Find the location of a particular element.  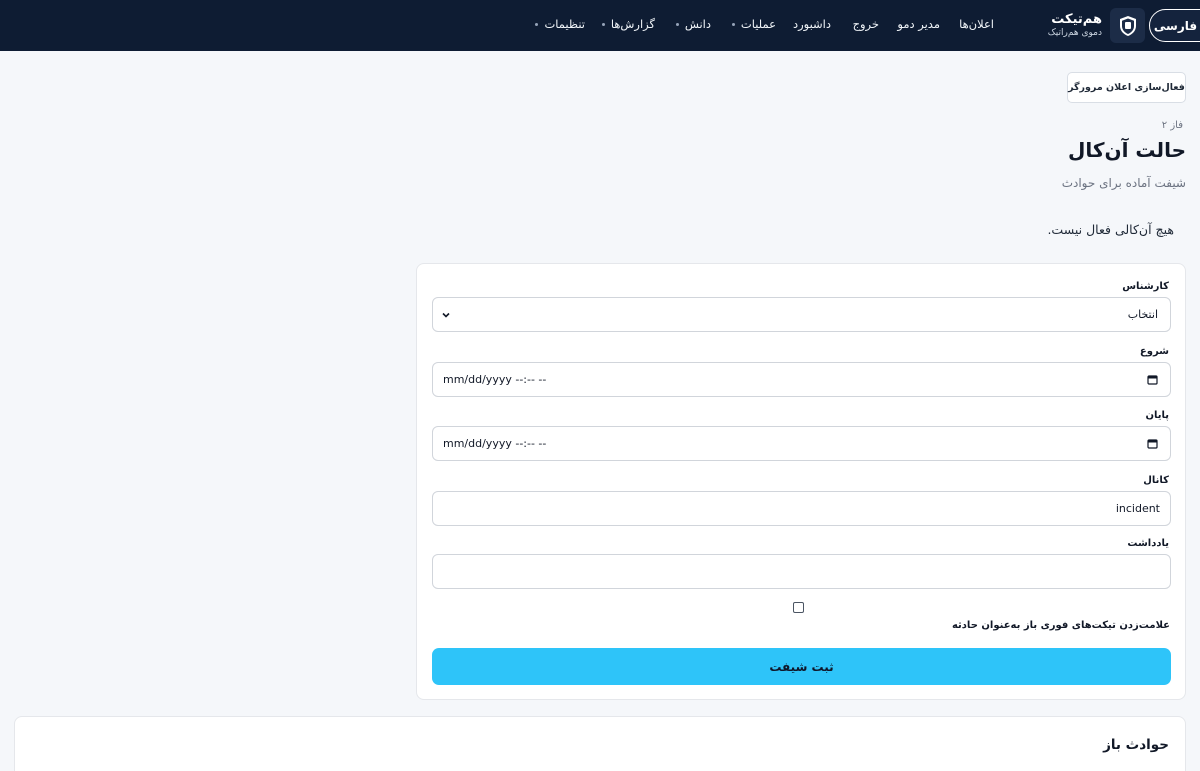

expert-label: کارشناس is located at coordinates (1145, 286).